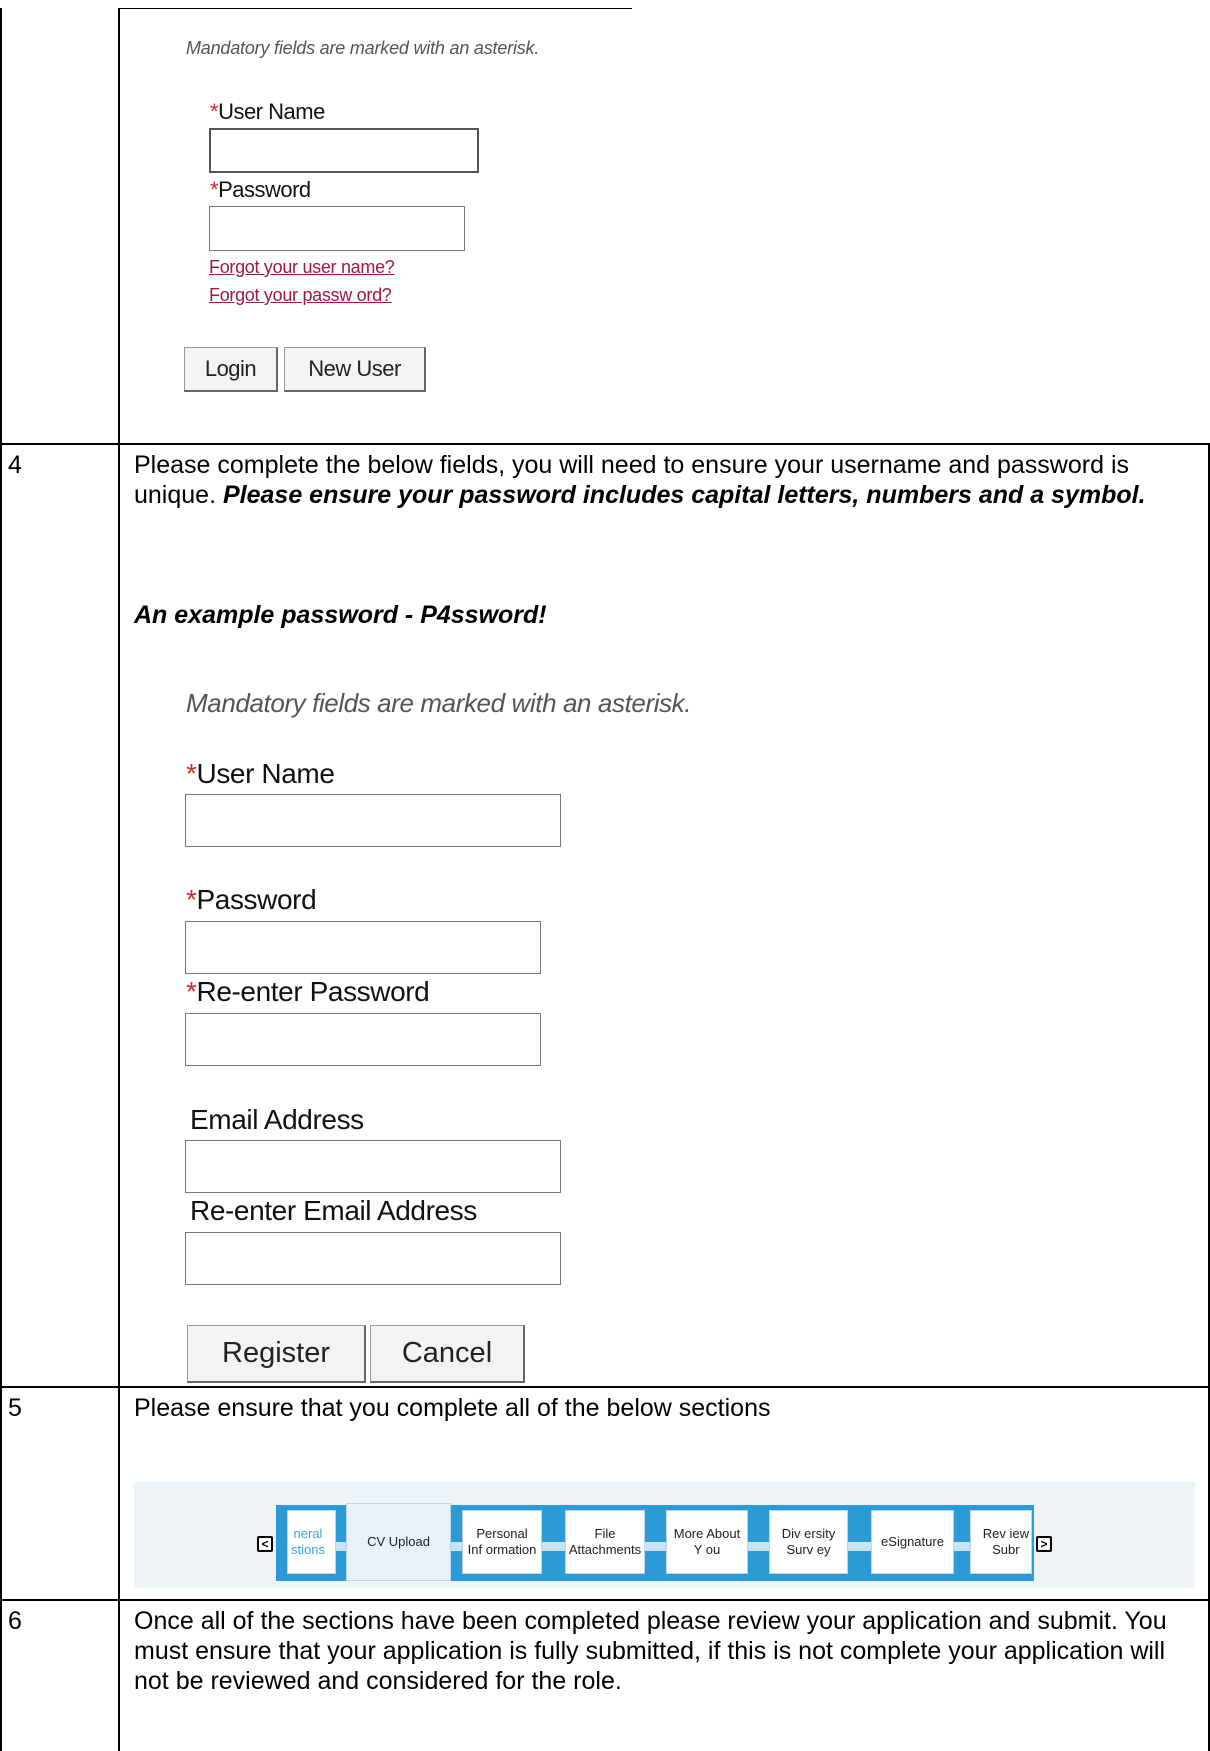  Describe the element at coordinates (15, 465) in the screenshot. I see `row-number: 4` at that location.